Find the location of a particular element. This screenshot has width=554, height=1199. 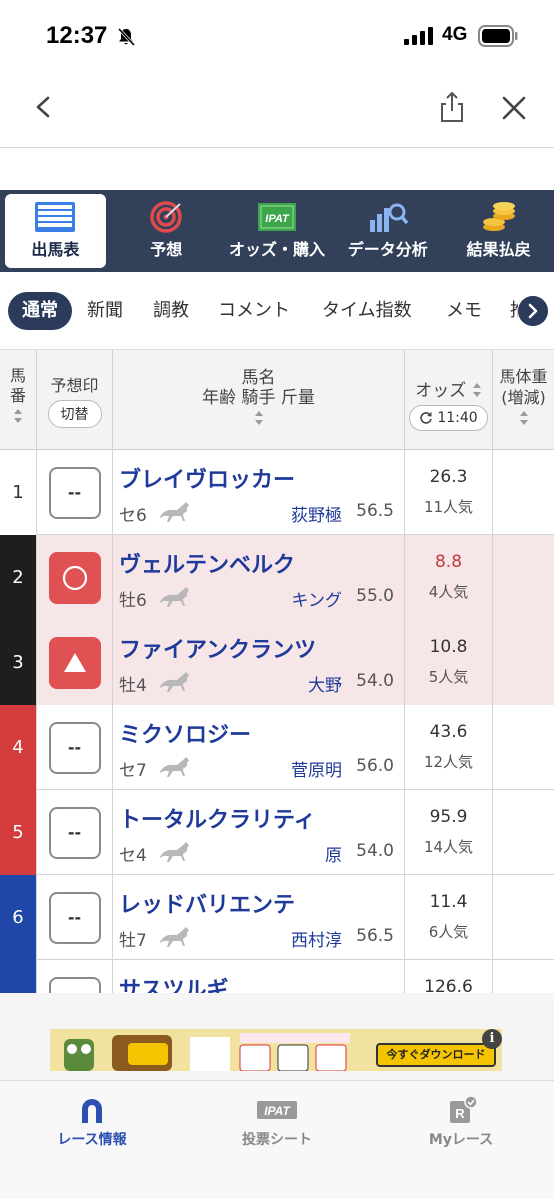

jockey-name: 荻野極 is located at coordinates (316, 513).